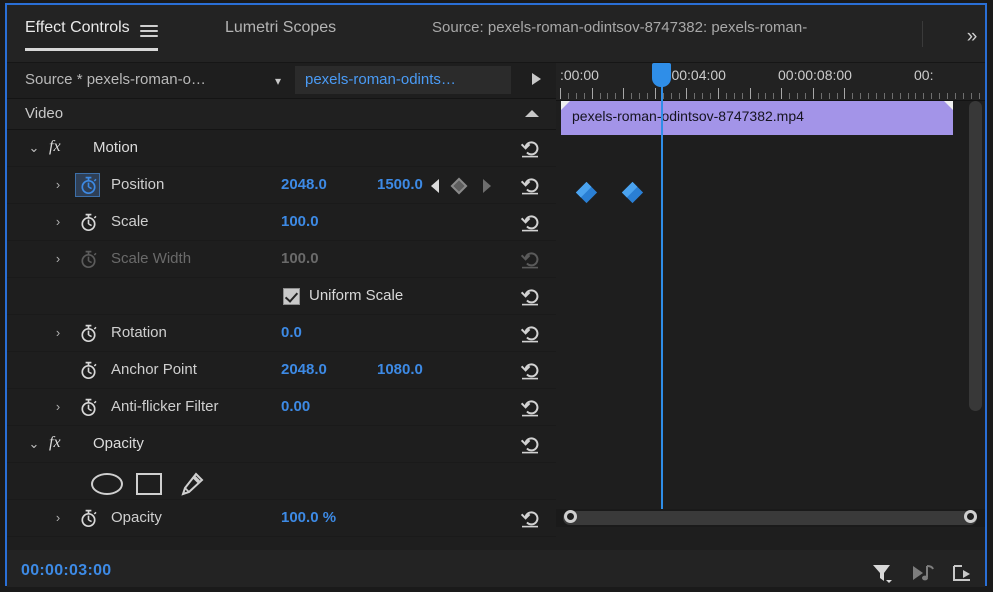 The height and width of the screenshot is (592, 993). Describe the element at coordinates (970, 516) in the screenshot. I see `timeline-zoom-handle-right` at that location.